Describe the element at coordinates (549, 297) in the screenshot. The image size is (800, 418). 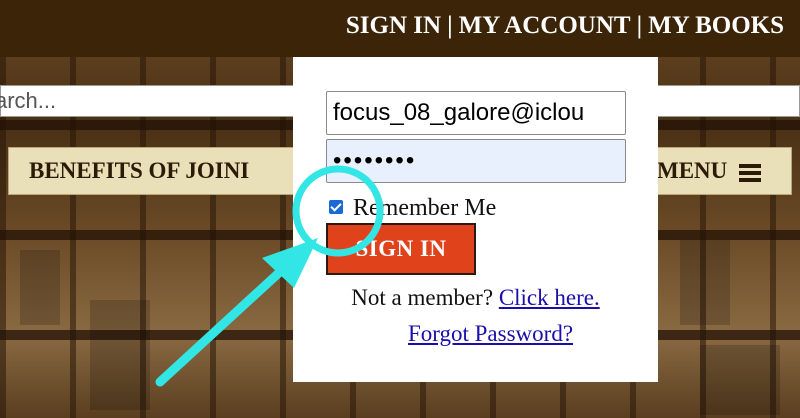
I see `click-here-link: Click here.` at that location.